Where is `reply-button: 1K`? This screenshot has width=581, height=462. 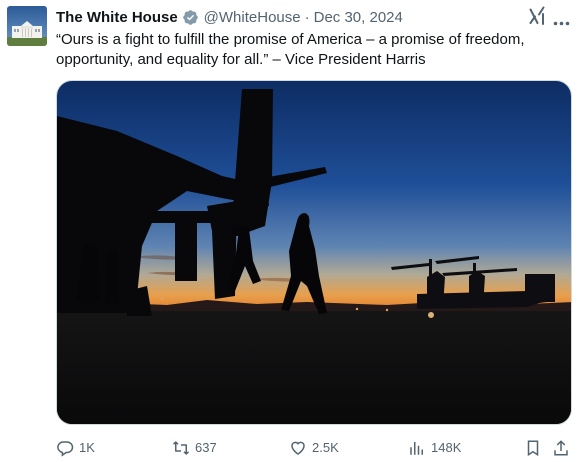 reply-button: 1K is located at coordinates (75, 448).